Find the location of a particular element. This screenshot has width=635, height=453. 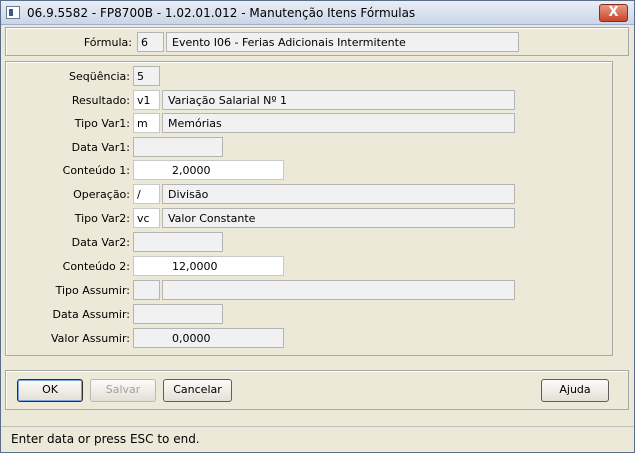

sequencia-field: 5 is located at coordinates (146, 76).